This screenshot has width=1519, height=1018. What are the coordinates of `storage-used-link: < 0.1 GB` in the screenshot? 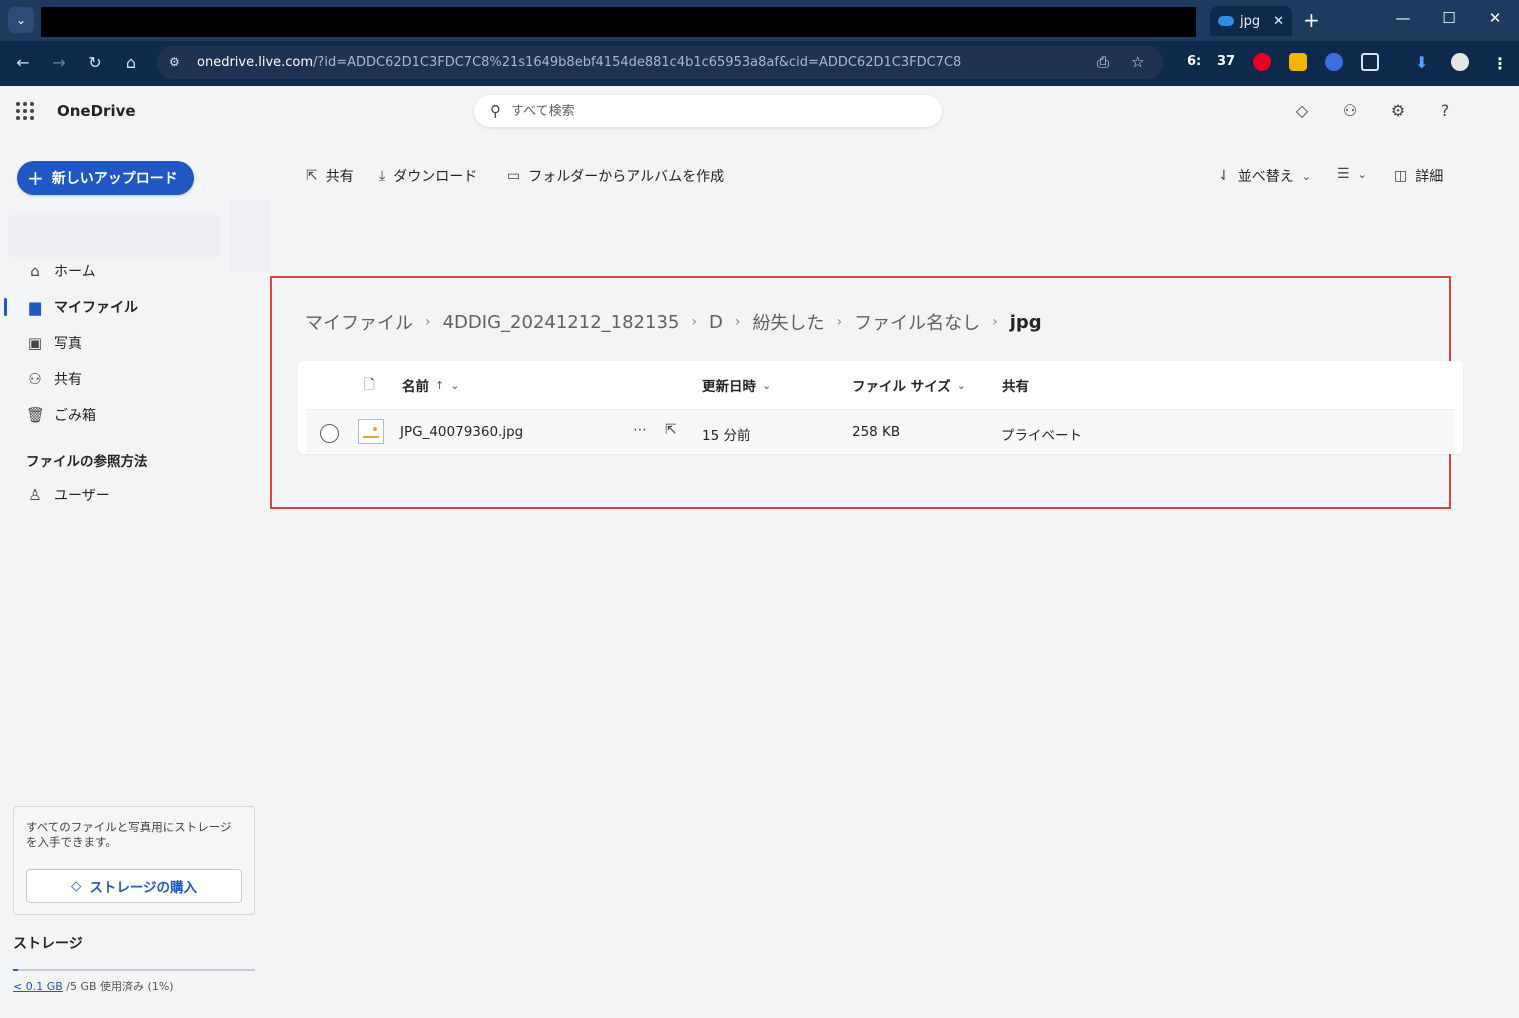 It's located at (38, 986).